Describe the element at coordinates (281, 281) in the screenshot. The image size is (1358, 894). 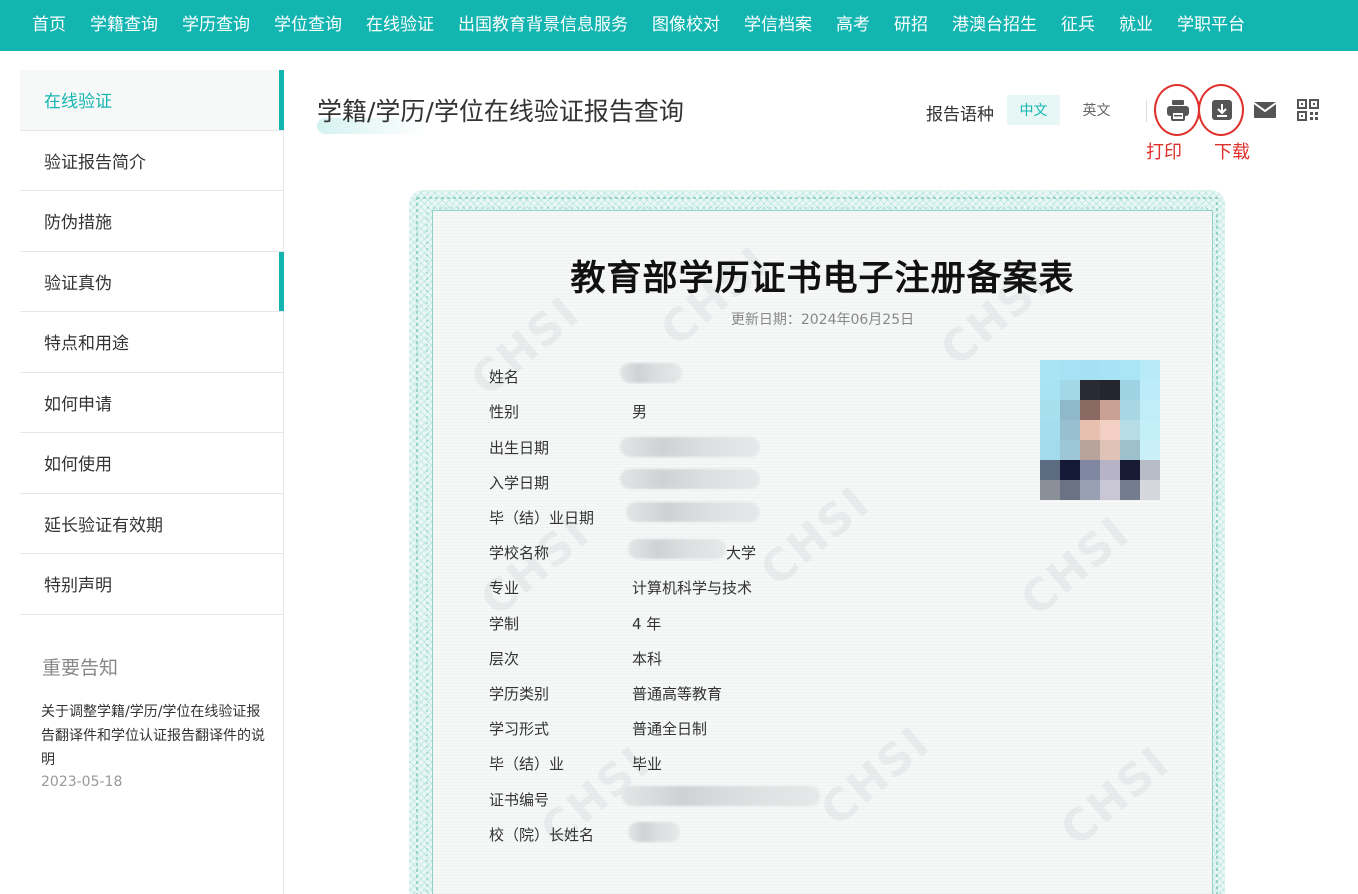
I see `hover-indicator` at that location.